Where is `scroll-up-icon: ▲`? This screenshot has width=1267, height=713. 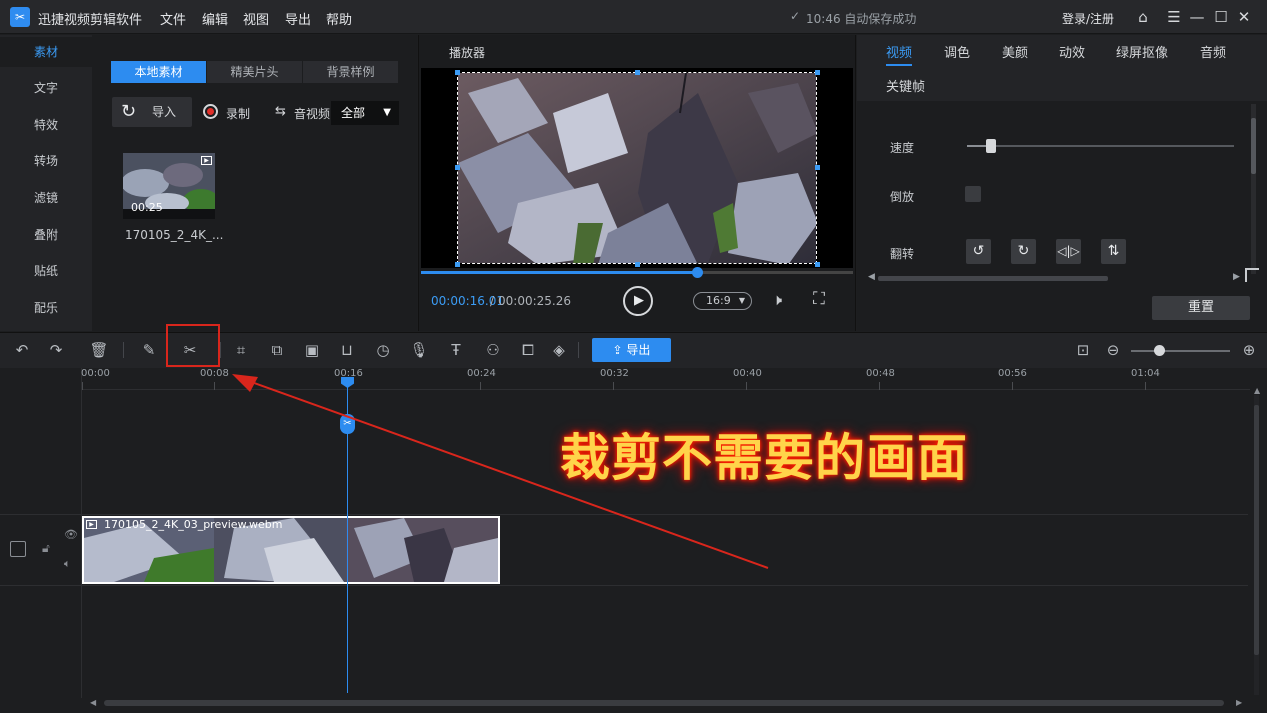
scroll-up-icon: ▲ is located at coordinates (1257, 390).